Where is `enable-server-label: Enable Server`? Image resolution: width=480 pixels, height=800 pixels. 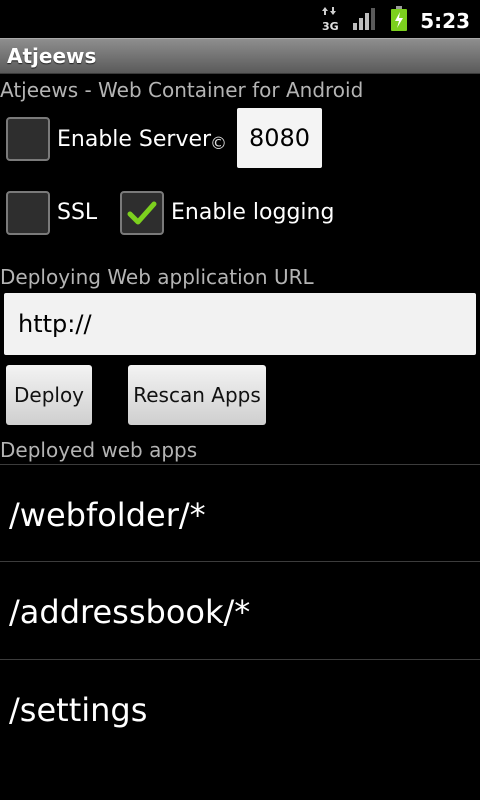 enable-server-label: Enable Server is located at coordinates (134, 139).